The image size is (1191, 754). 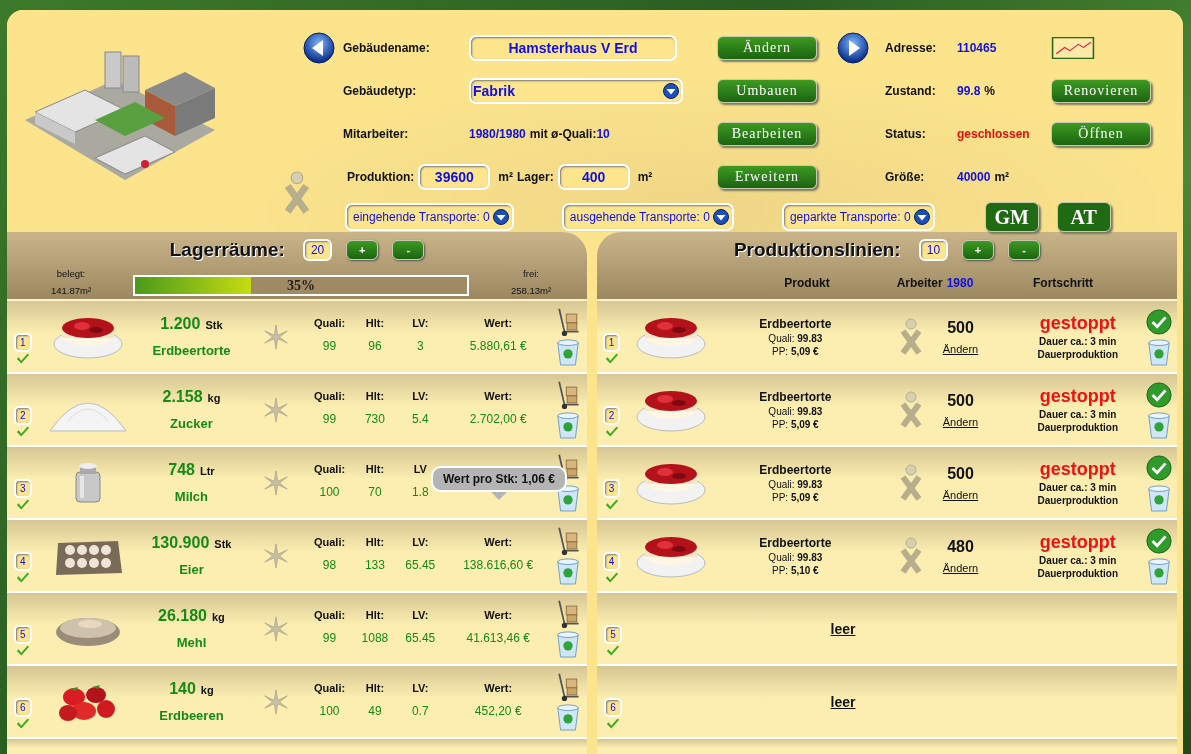 I want to click on button: Bearbeiten, so click(x=767, y=133).